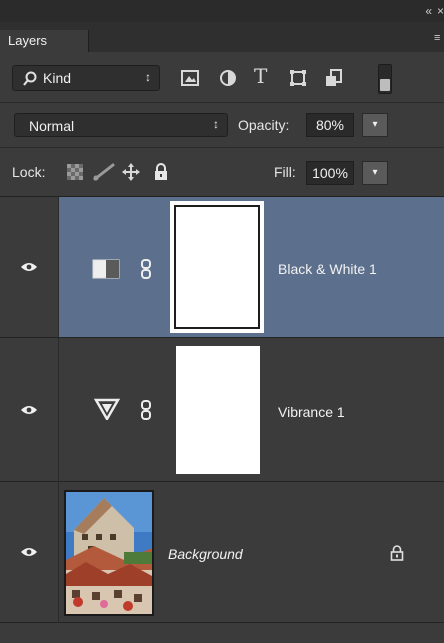 This screenshot has height=643, width=444. What do you see at coordinates (57, 78) in the screenshot?
I see `filter-kind-label: Kind` at bounding box center [57, 78].